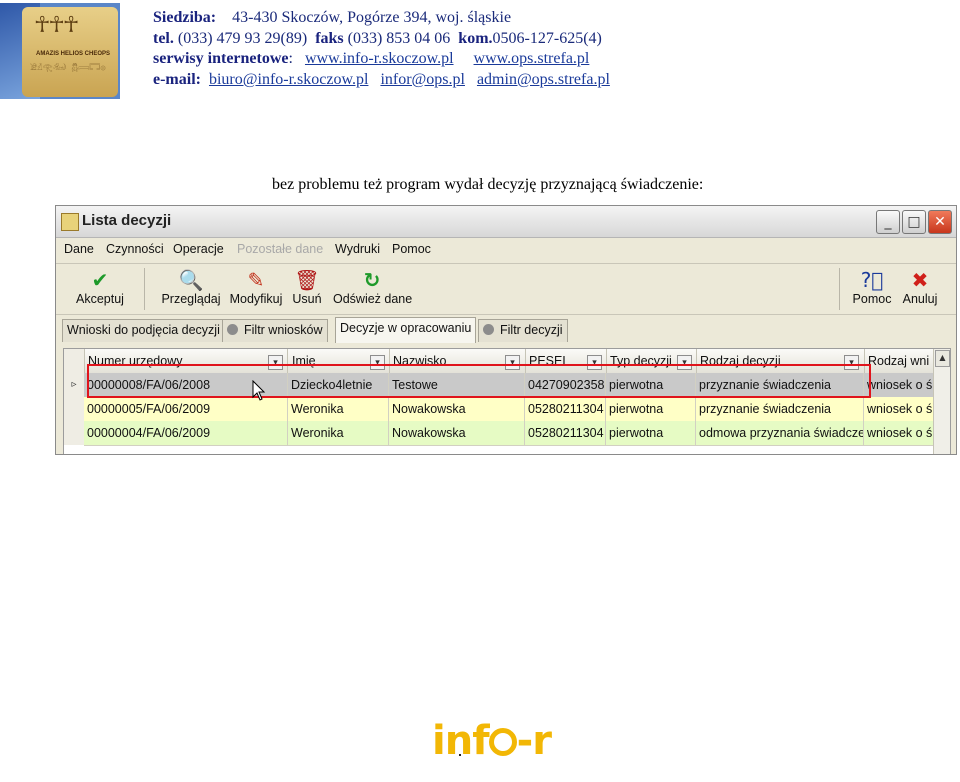  I want to click on accept-label: Akceptuj, so click(100, 299).